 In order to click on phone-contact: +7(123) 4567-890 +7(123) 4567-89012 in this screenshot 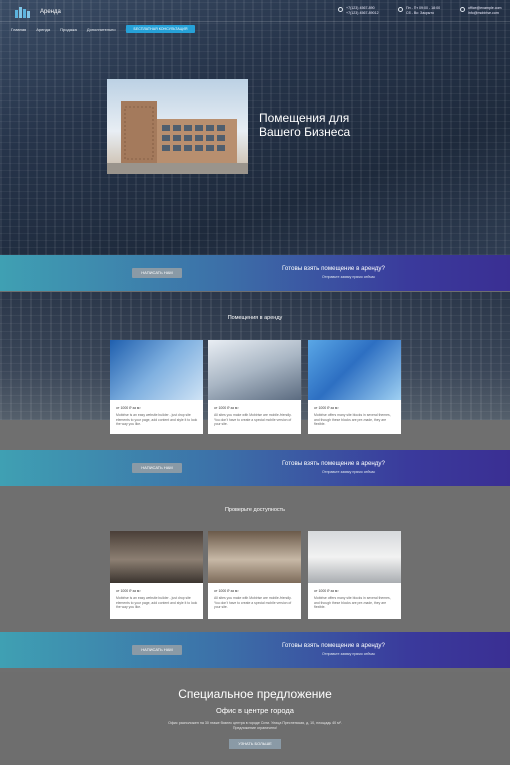, I will do `click(362, 11)`.